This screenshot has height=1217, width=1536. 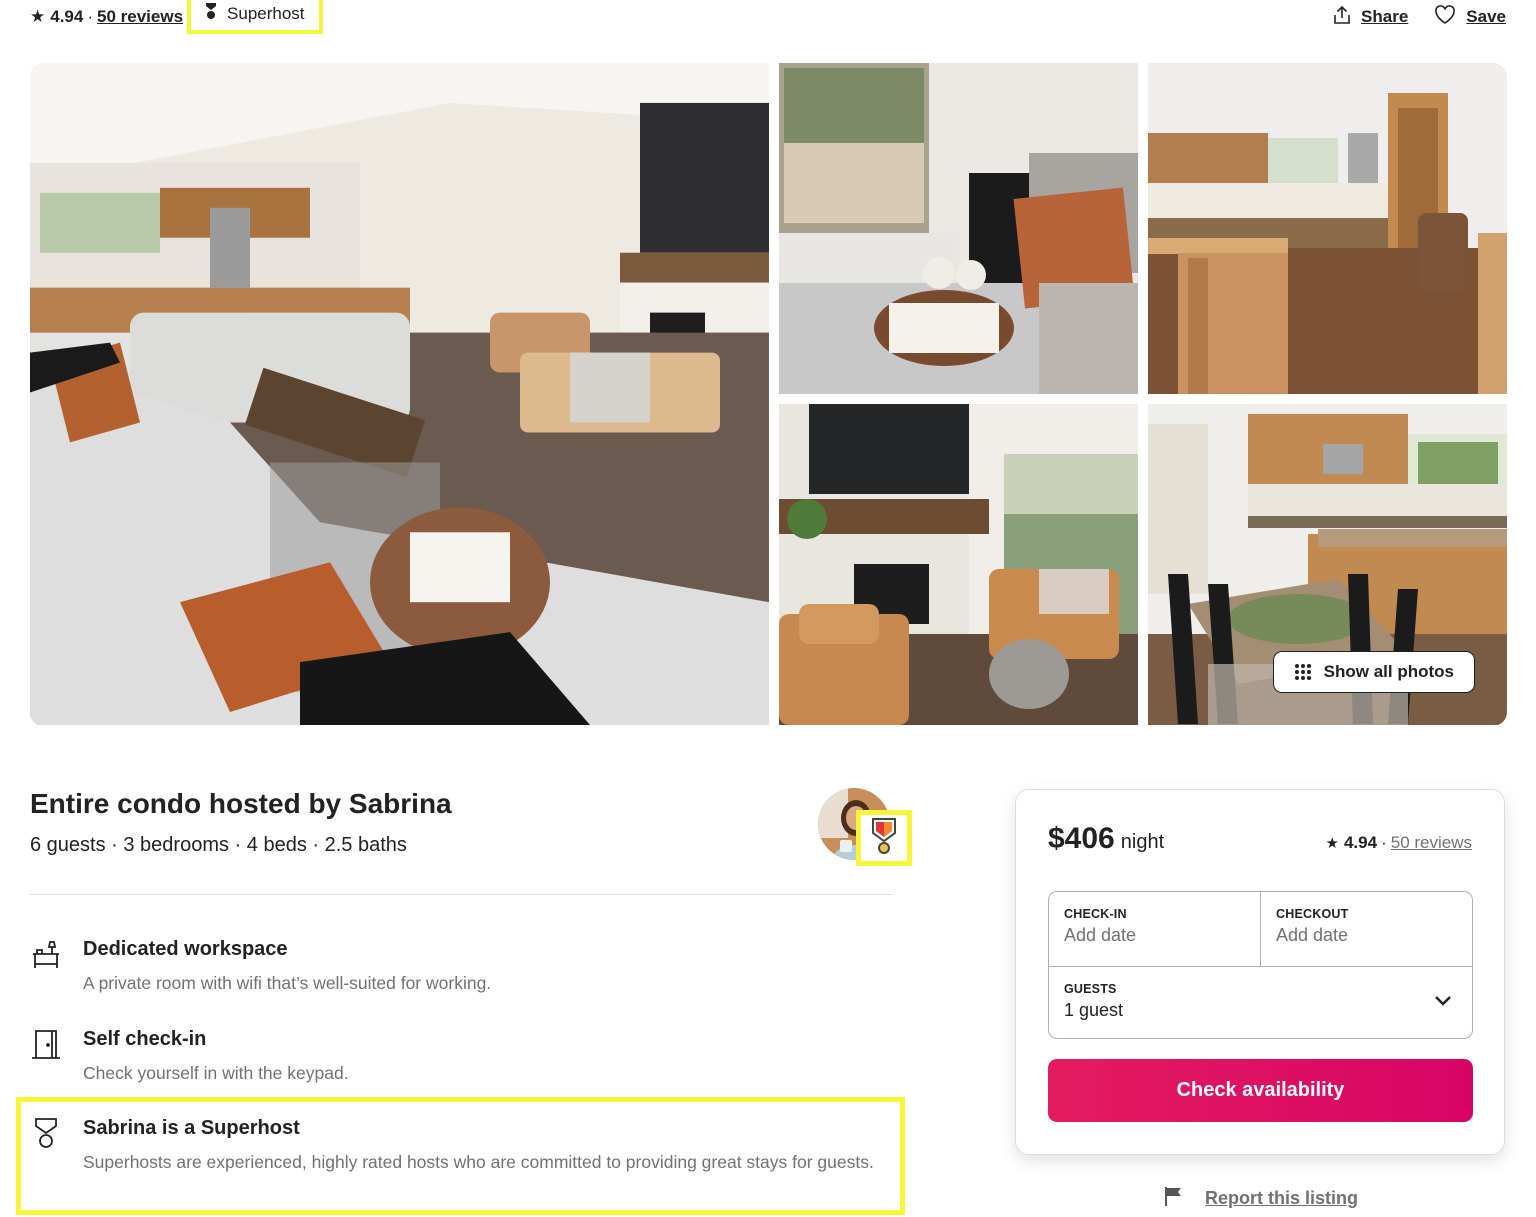 I want to click on card-reviews-link: 50 reviews, so click(x=1431, y=843).